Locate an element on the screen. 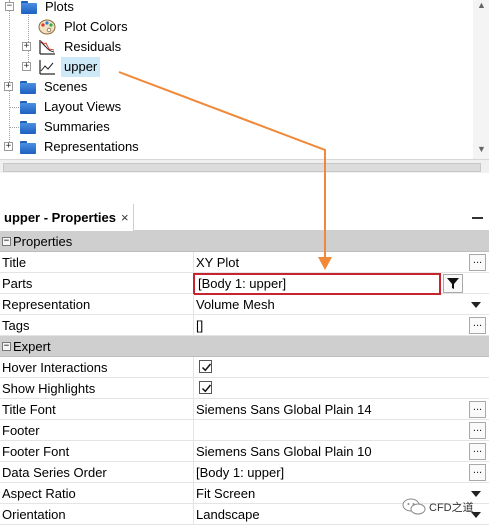 The image size is (489, 528). property-name: Title Font is located at coordinates (29, 409).